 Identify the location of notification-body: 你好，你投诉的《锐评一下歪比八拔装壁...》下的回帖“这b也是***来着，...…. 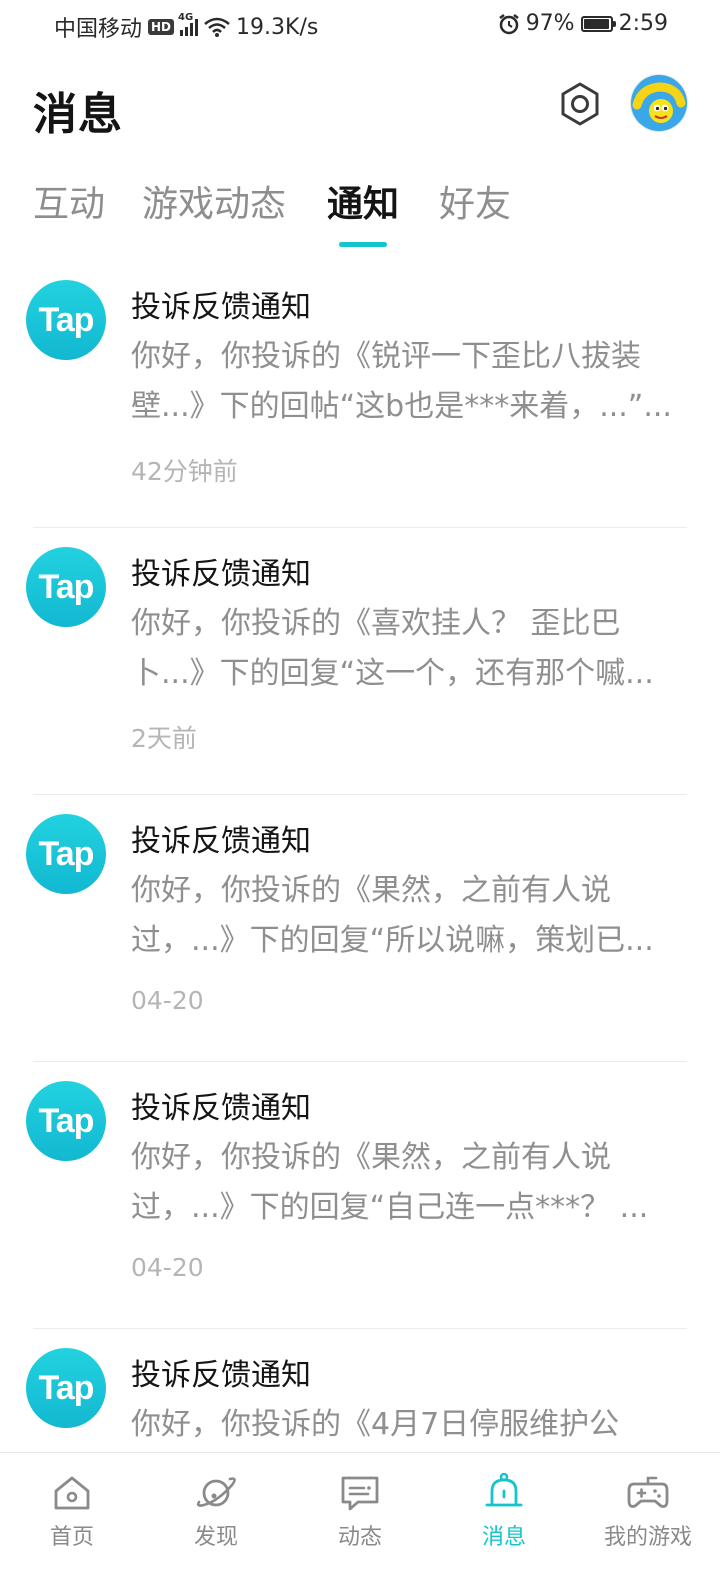
(401, 381).